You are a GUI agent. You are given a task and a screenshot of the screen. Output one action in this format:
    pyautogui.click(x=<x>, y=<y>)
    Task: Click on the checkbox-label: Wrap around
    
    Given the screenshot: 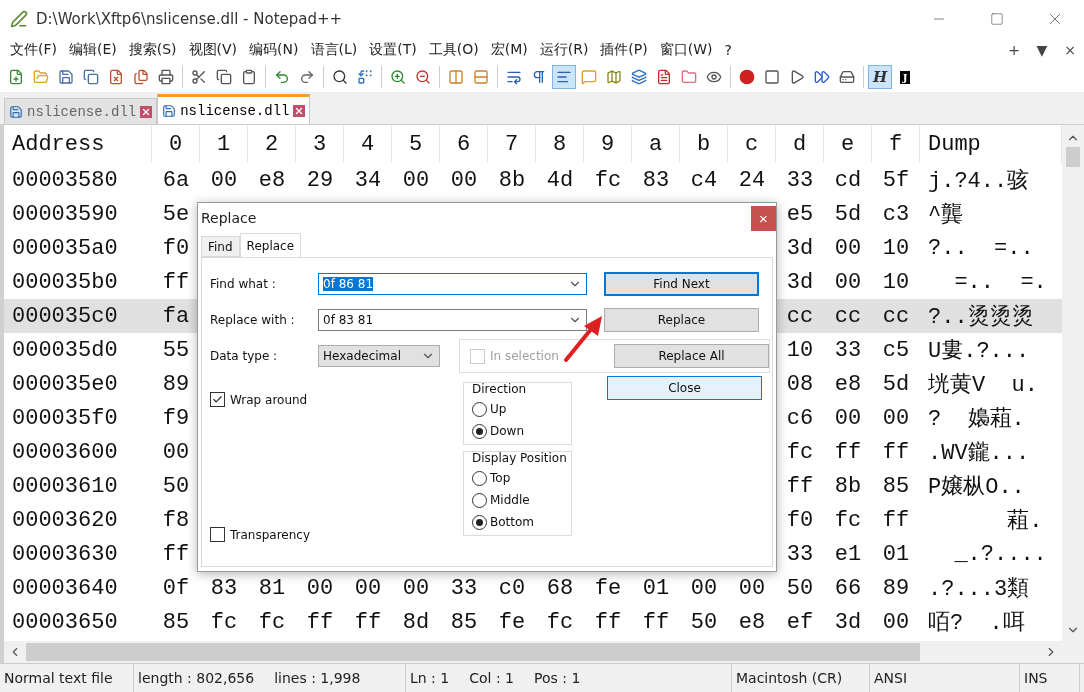 What is the action you would take?
    pyautogui.click(x=269, y=399)
    